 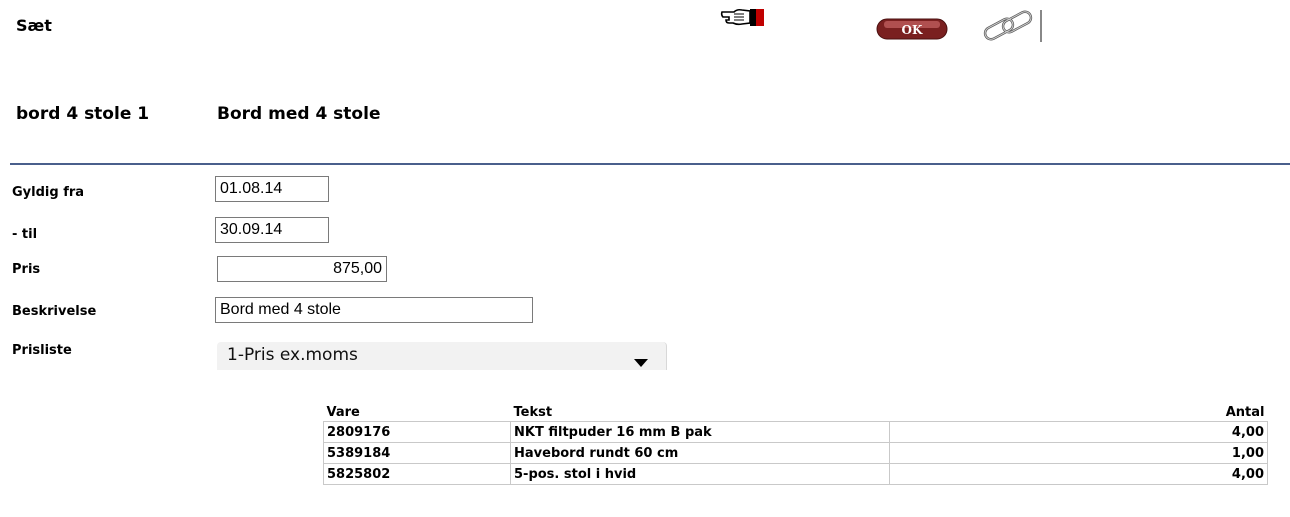 I want to click on valid-from-label: Gyldig fra, so click(x=48, y=192).